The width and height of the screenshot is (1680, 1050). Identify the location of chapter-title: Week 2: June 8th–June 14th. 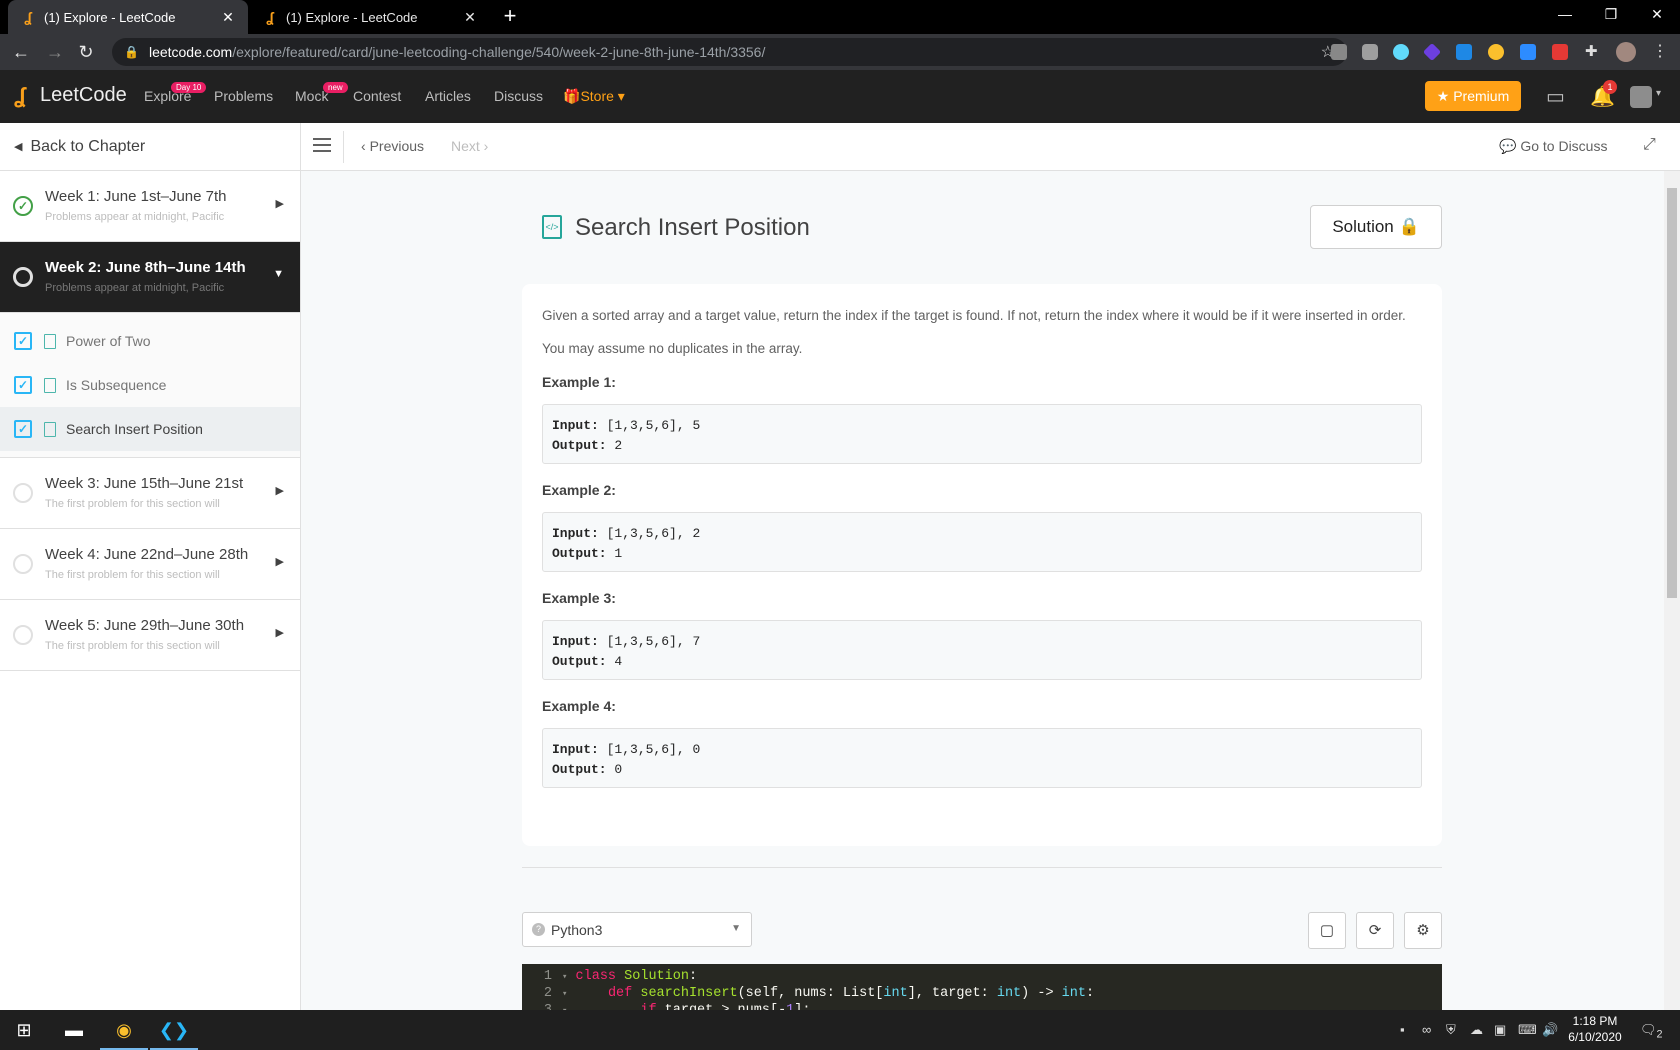
(145, 267).